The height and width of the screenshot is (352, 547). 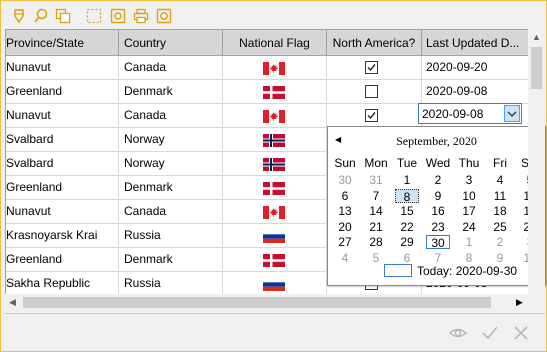 I want to click on calendar-day: 16, so click(x=438, y=211).